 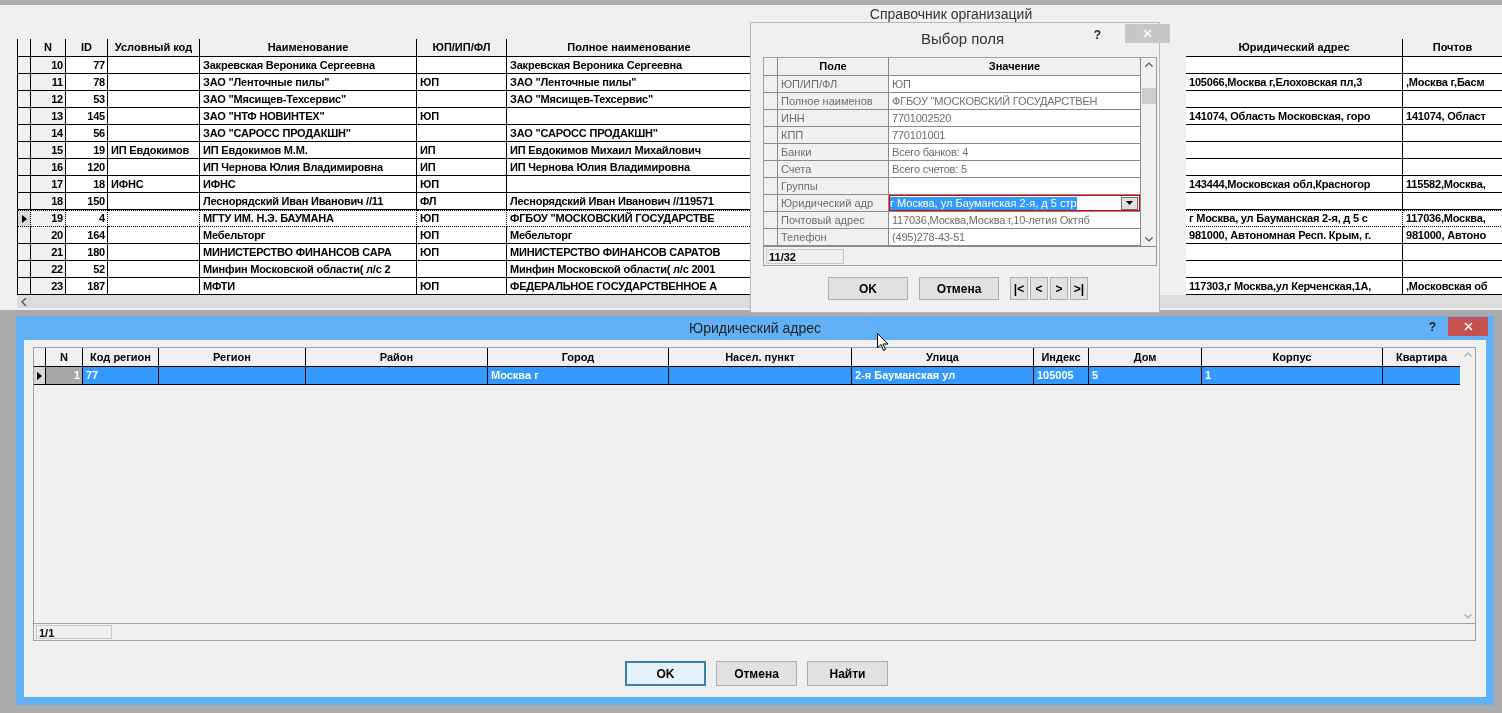 I want to click on scroll-thumb, so click(x=1149, y=96).